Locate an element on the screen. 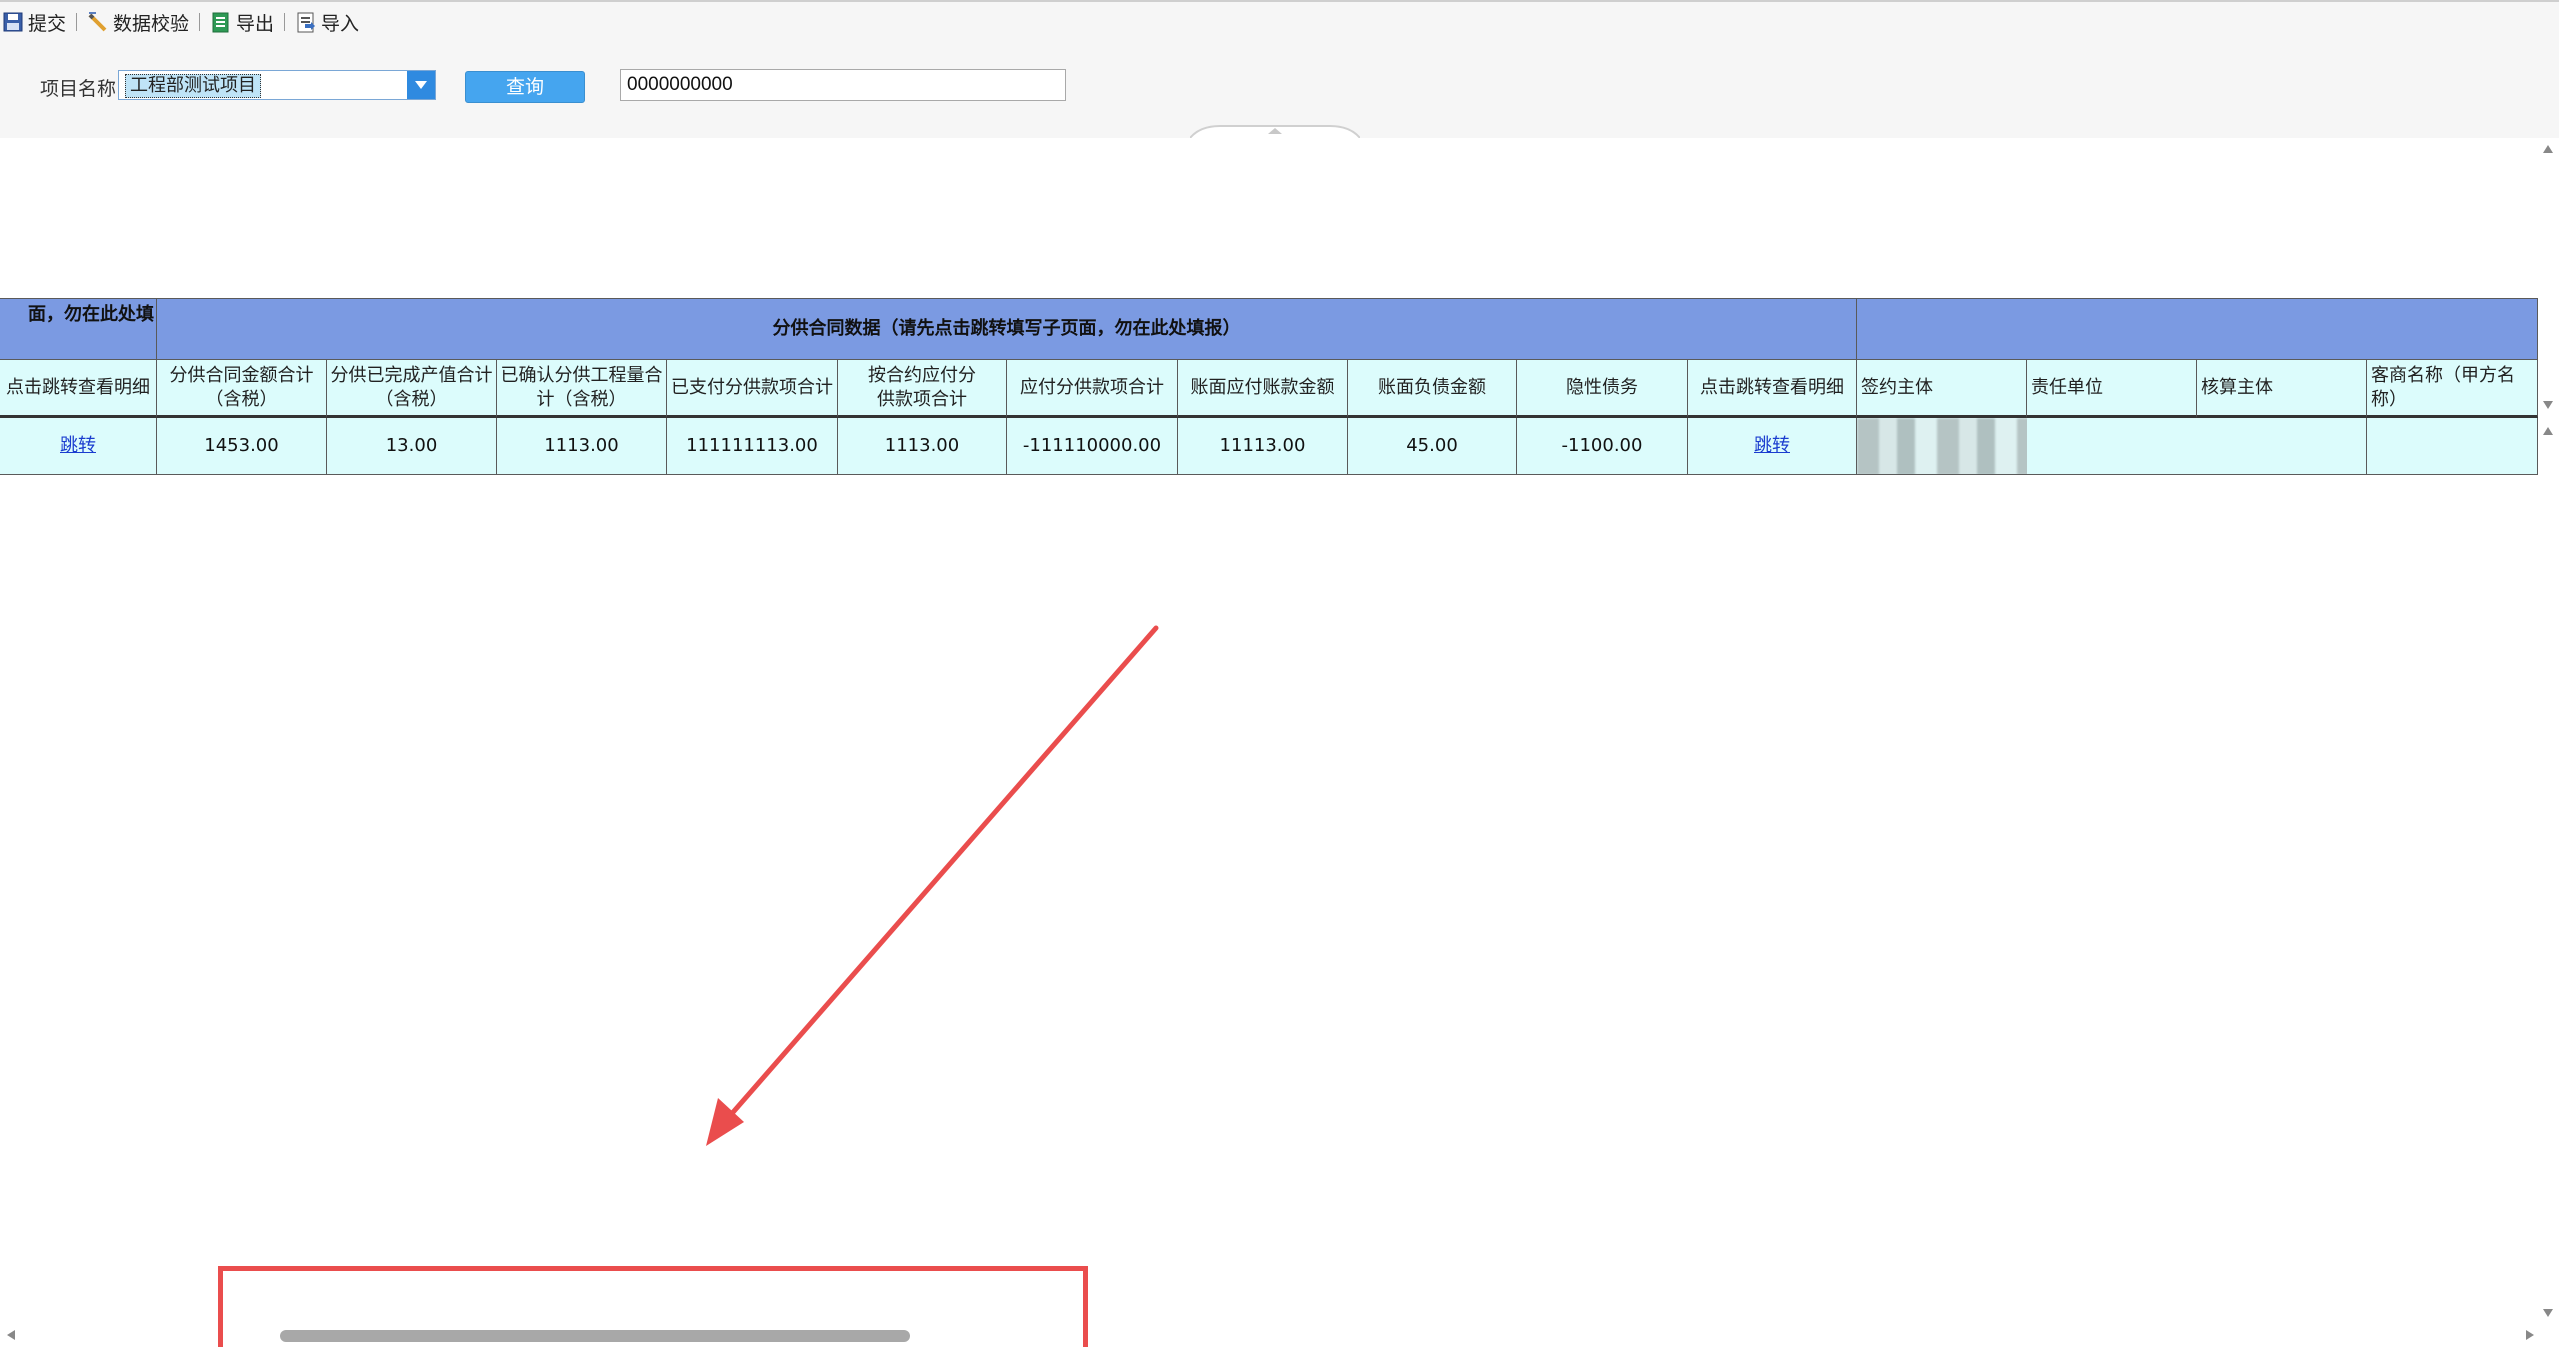 The height and width of the screenshot is (1347, 2559). table-cell: 11113.00 is located at coordinates (1263, 446).